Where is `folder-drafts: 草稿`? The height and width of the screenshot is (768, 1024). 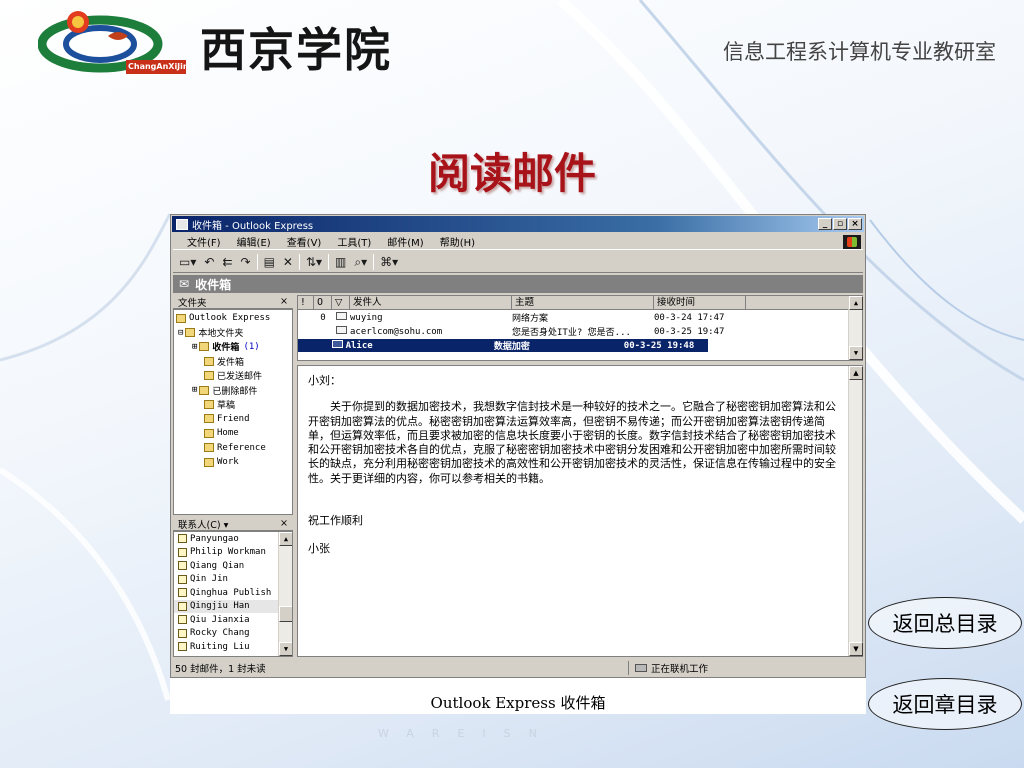 folder-drafts: 草稿 is located at coordinates (233, 404).